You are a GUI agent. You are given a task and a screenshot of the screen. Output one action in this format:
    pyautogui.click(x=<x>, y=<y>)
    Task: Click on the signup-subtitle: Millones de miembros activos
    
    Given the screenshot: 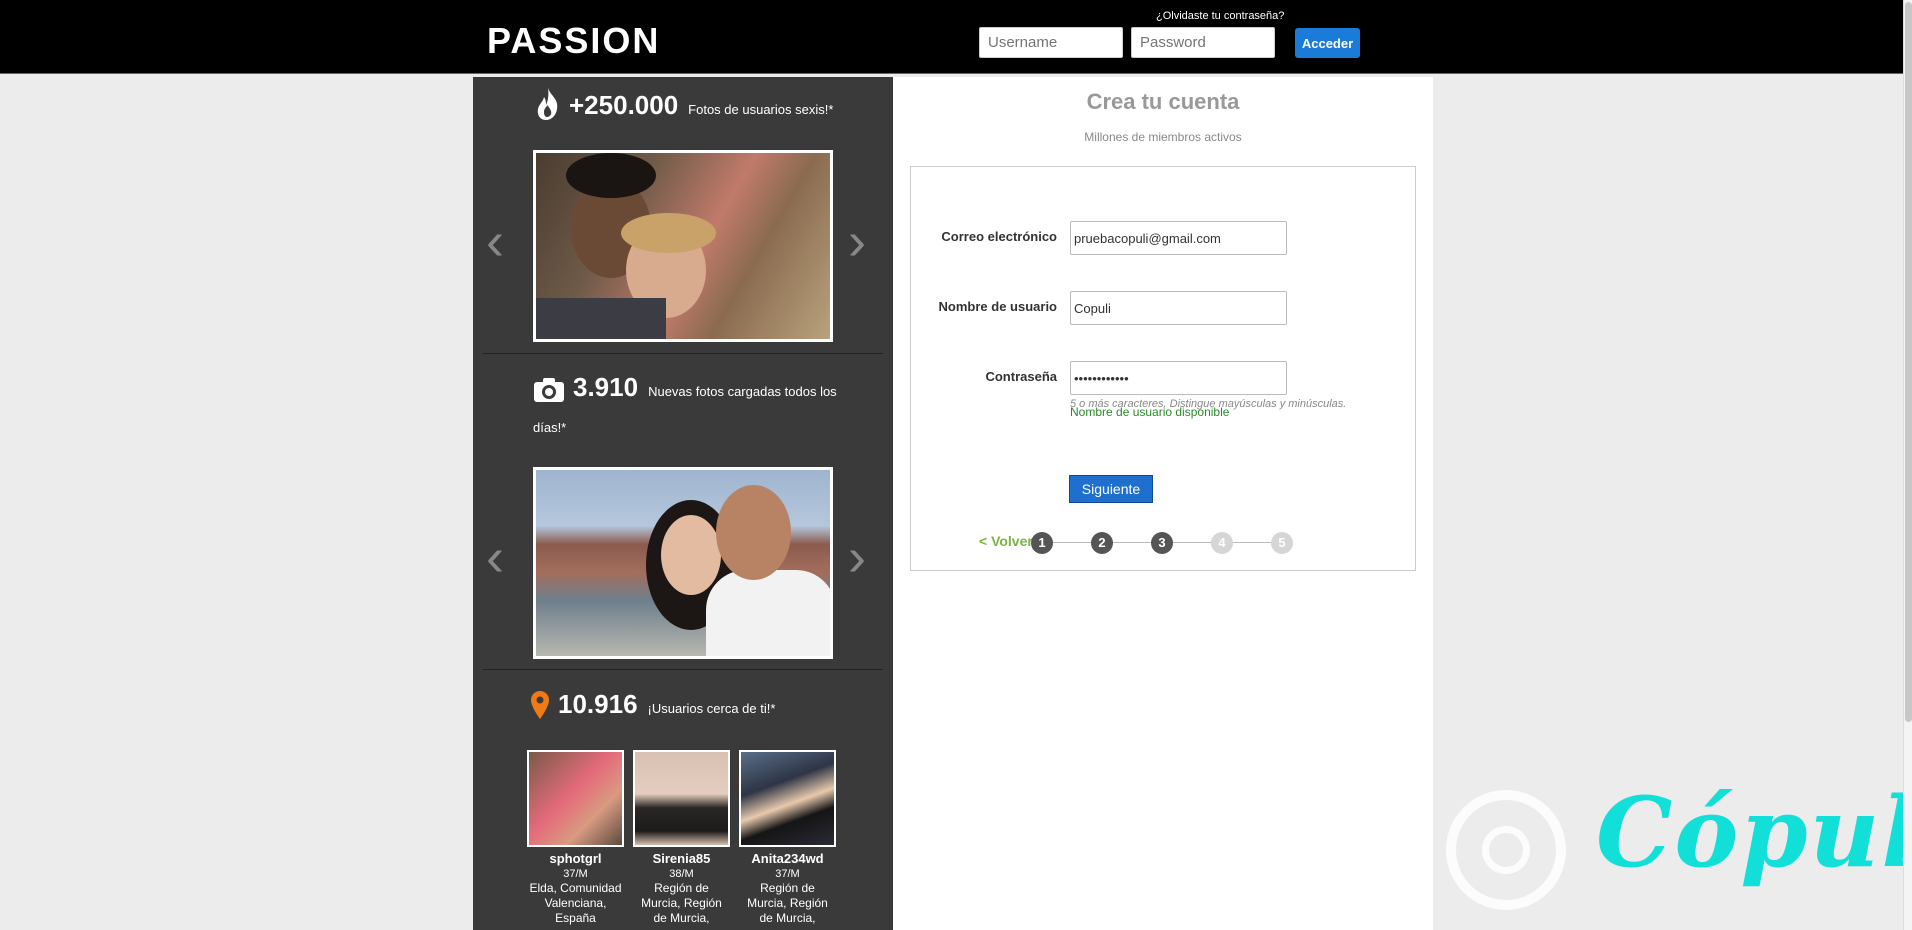 What is the action you would take?
    pyautogui.click(x=1163, y=137)
    